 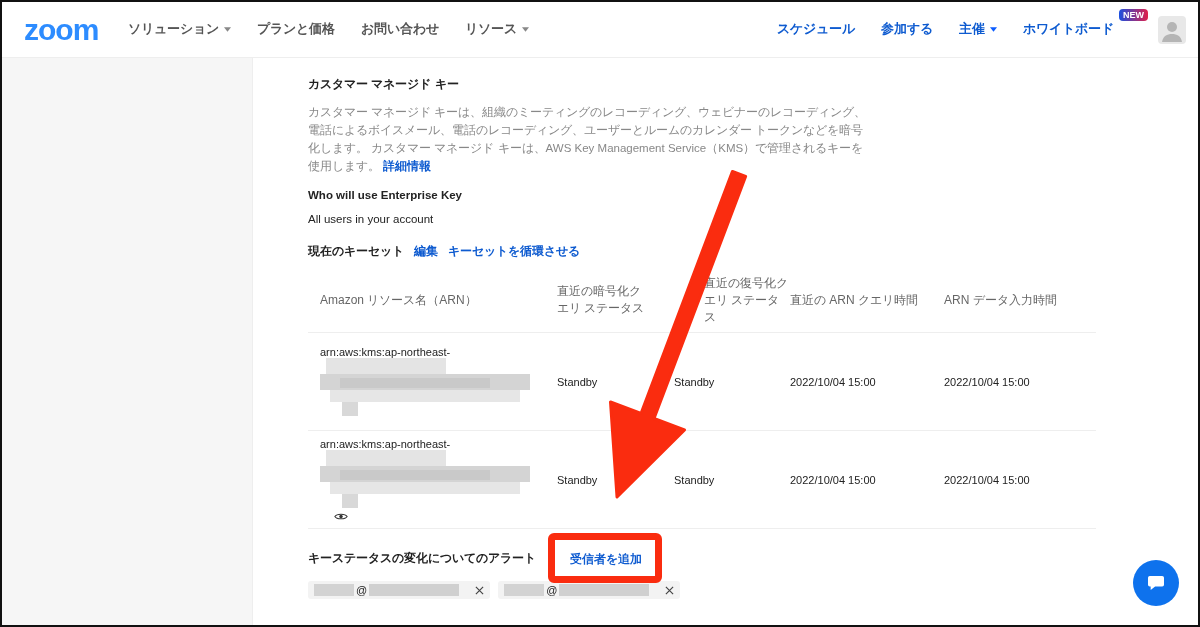 I want to click on nav-menu-item: 主催, so click(x=978, y=29).